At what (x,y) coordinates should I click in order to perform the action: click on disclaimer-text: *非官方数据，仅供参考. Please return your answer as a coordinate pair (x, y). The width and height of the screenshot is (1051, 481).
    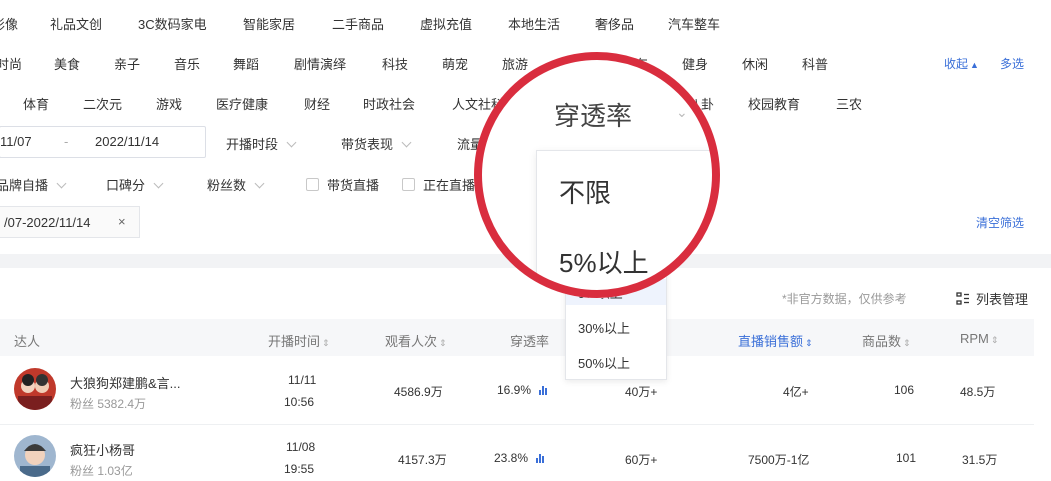
    Looking at the image, I should click on (844, 299).